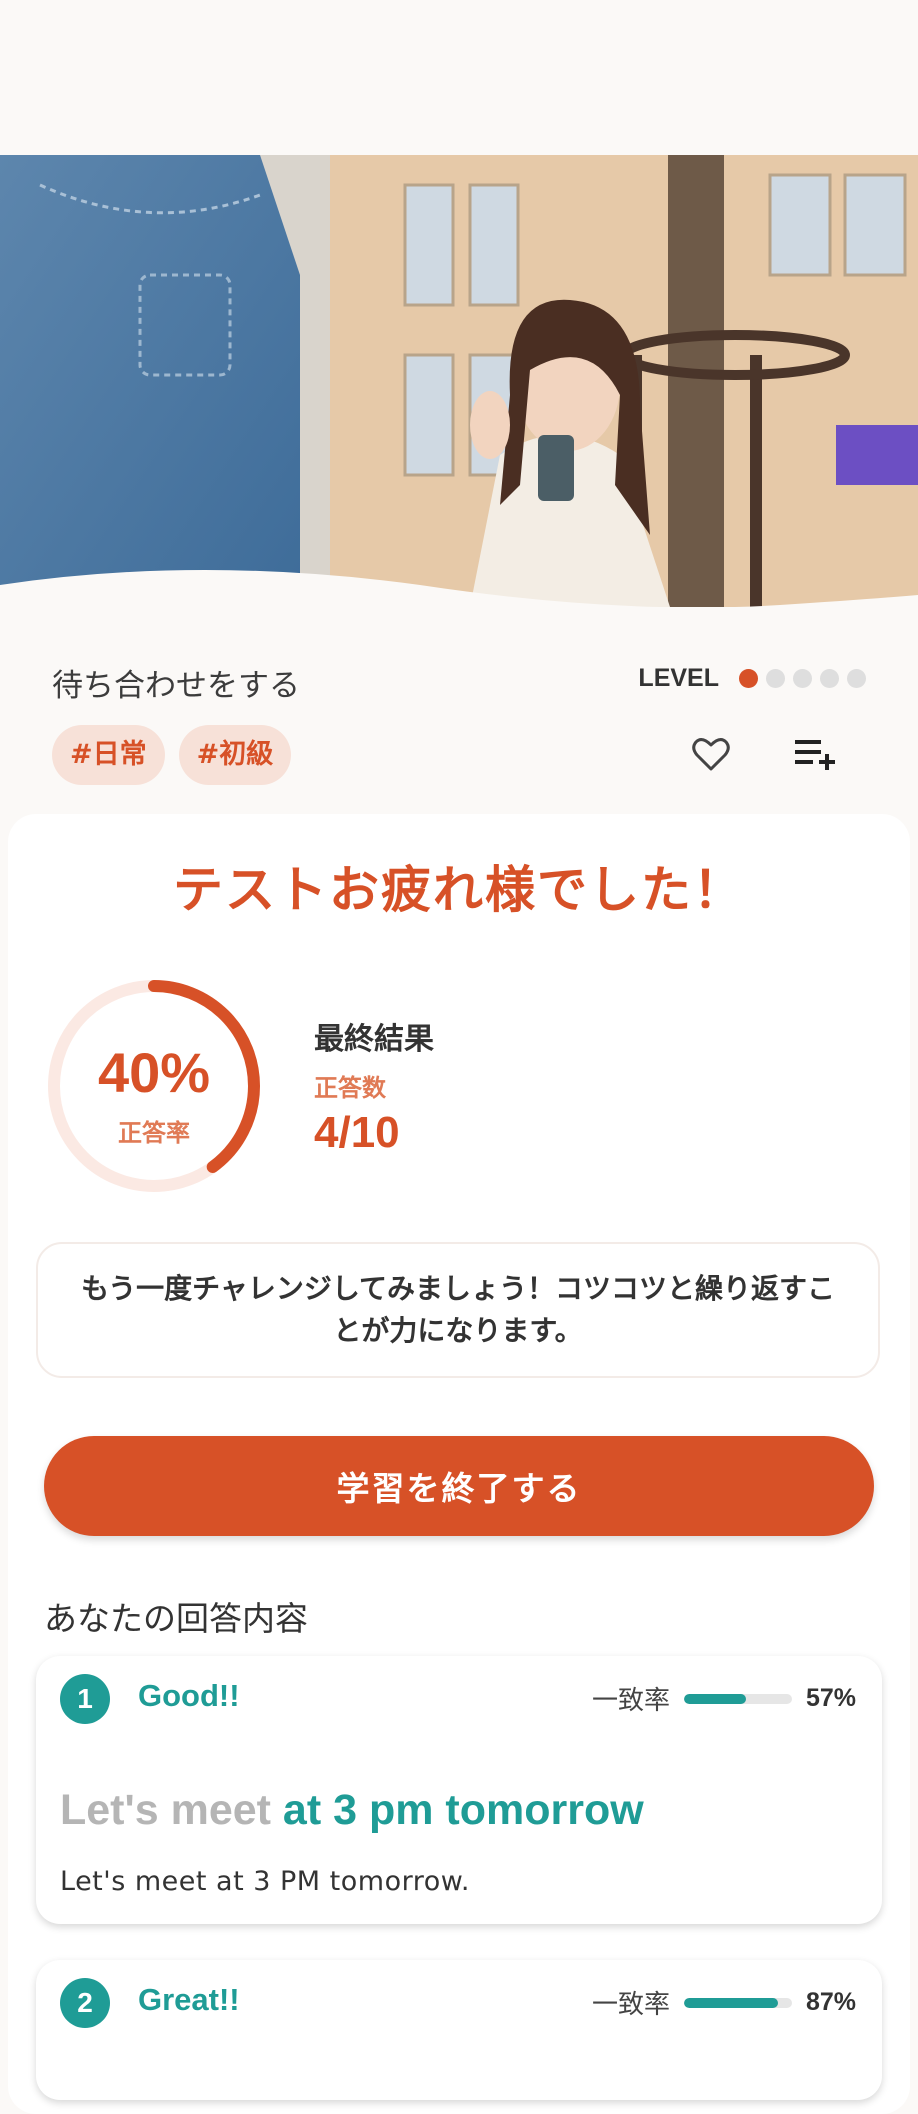  I want to click on accuracy-percent: 40%, so click(154, 1072).